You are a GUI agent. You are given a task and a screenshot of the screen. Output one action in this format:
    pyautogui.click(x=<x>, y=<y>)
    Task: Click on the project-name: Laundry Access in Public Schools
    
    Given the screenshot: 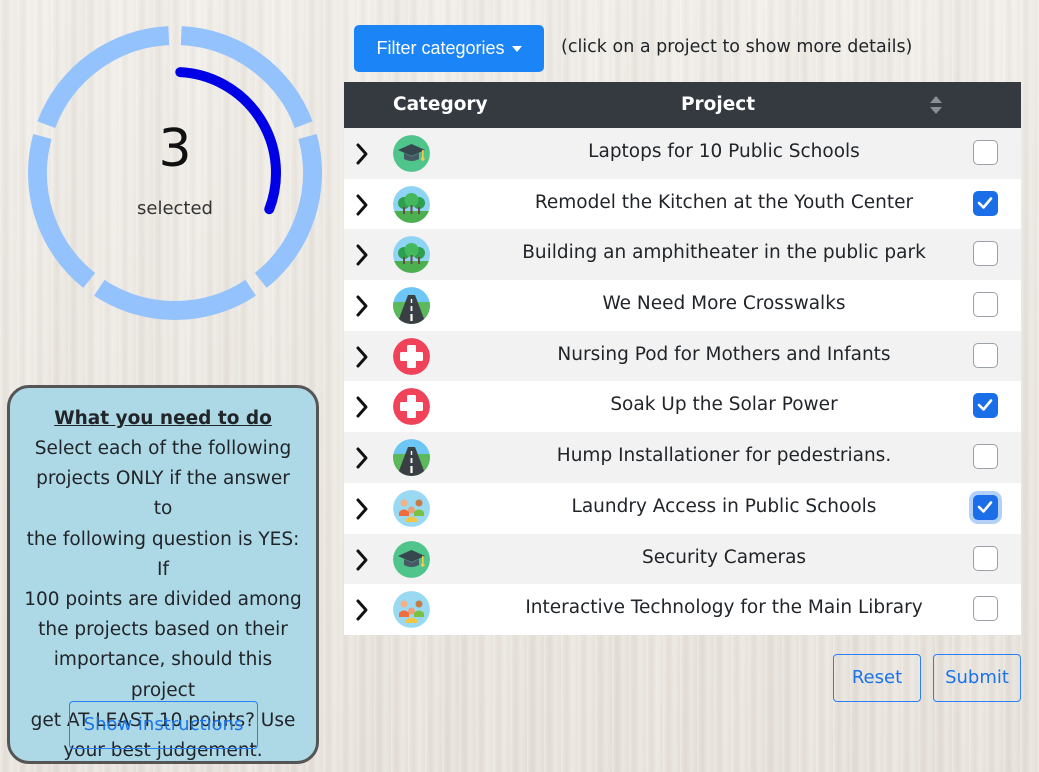 What is the action you would take?
    pyautogui.click(x=724, y=506)
    